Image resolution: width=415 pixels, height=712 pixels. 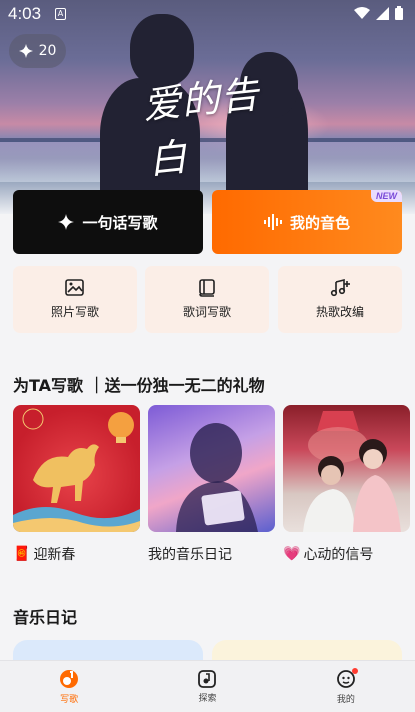 I want to click on song-write-icon, so click(x=69, y=678).